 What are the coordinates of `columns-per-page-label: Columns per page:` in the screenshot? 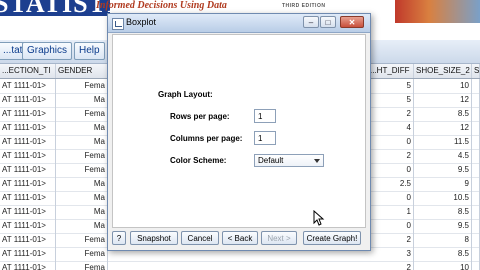 It's located at (206, 138).